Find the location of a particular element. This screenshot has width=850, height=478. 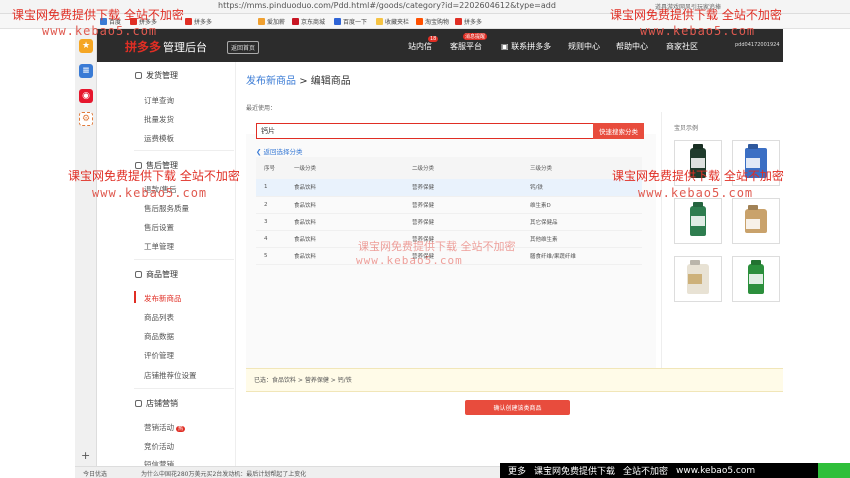

hot-badge: 热 is located at coordinates (181, 429).